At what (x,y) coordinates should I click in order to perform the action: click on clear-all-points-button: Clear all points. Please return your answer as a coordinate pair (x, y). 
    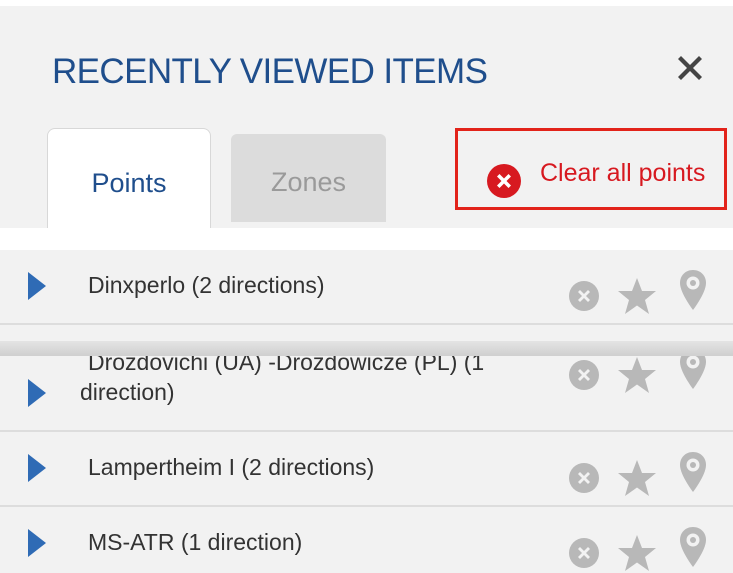
    Looking at the image, I should click on (595, 174).